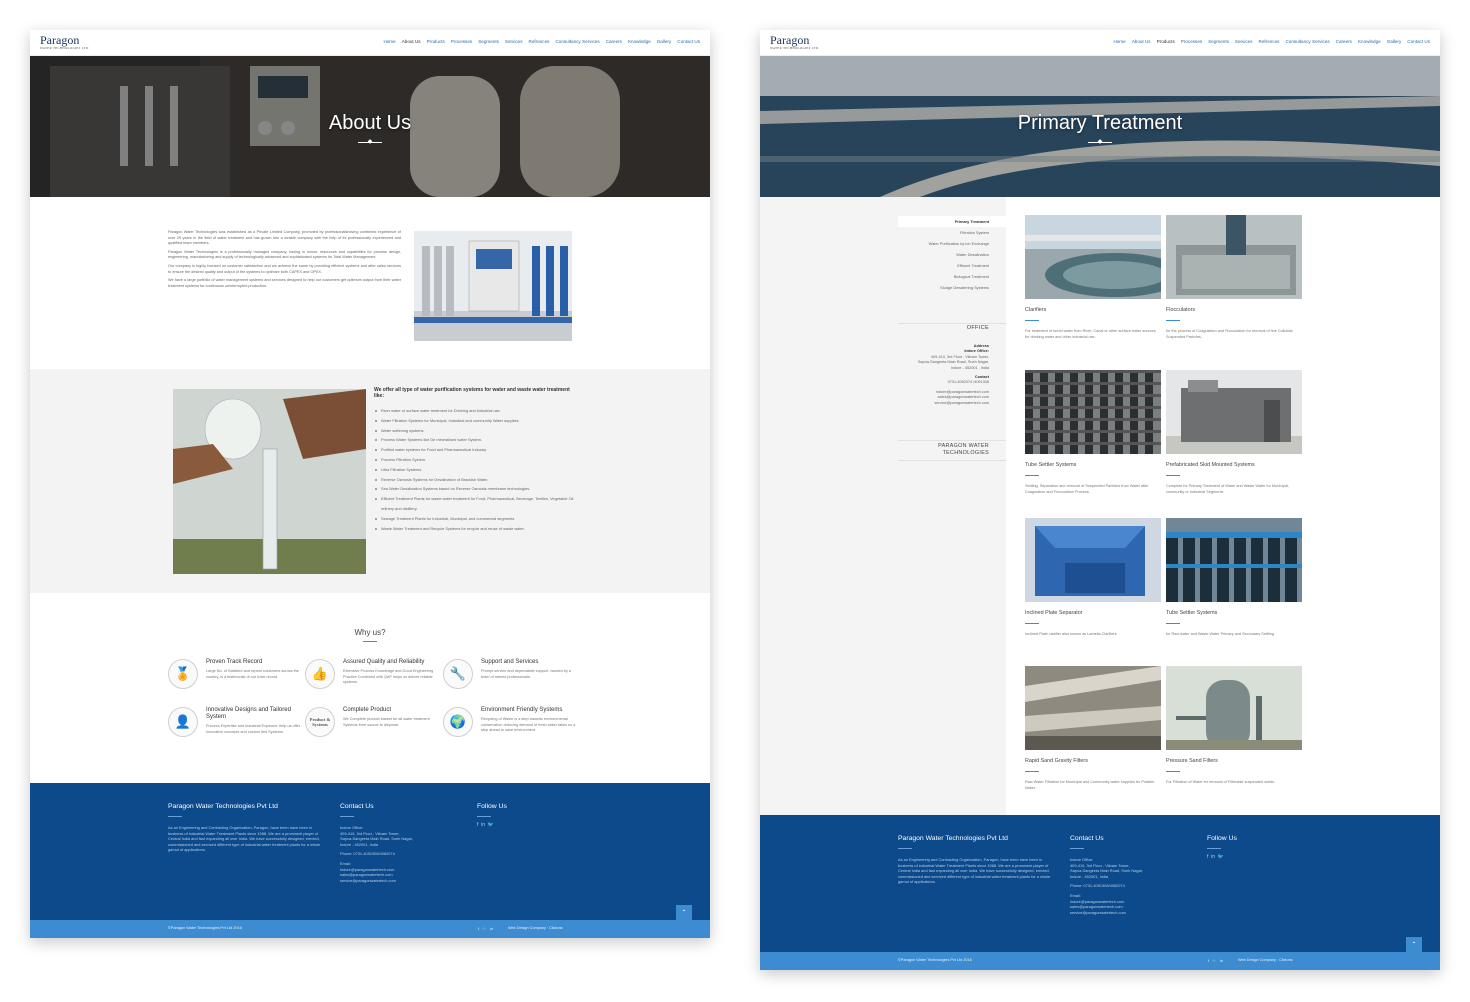  Describe the element at coordinates (1234, 465) in the screenshot. I see `product-title: Prefabricated Skid Mounted Systems` at that location.